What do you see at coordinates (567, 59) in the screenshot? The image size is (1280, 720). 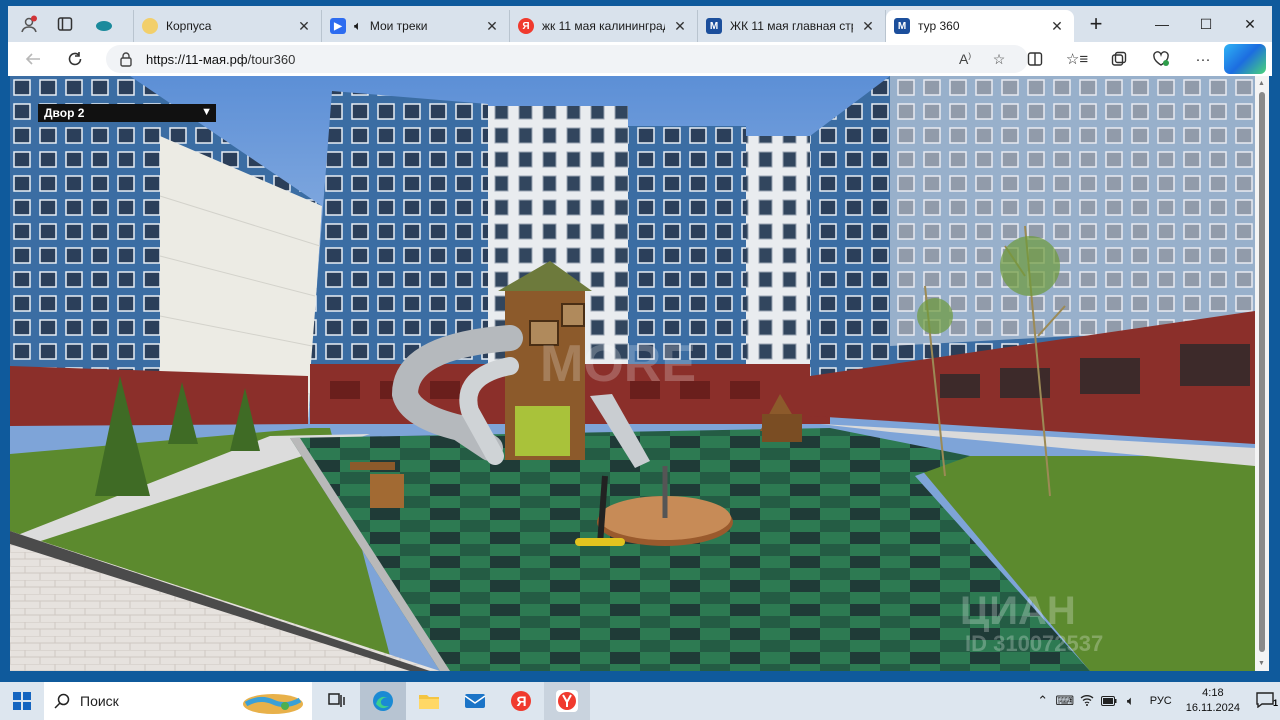 I see `address-bar: https://11-мая.рф/tour360 A) ☆` at bounding box center [567, 59].